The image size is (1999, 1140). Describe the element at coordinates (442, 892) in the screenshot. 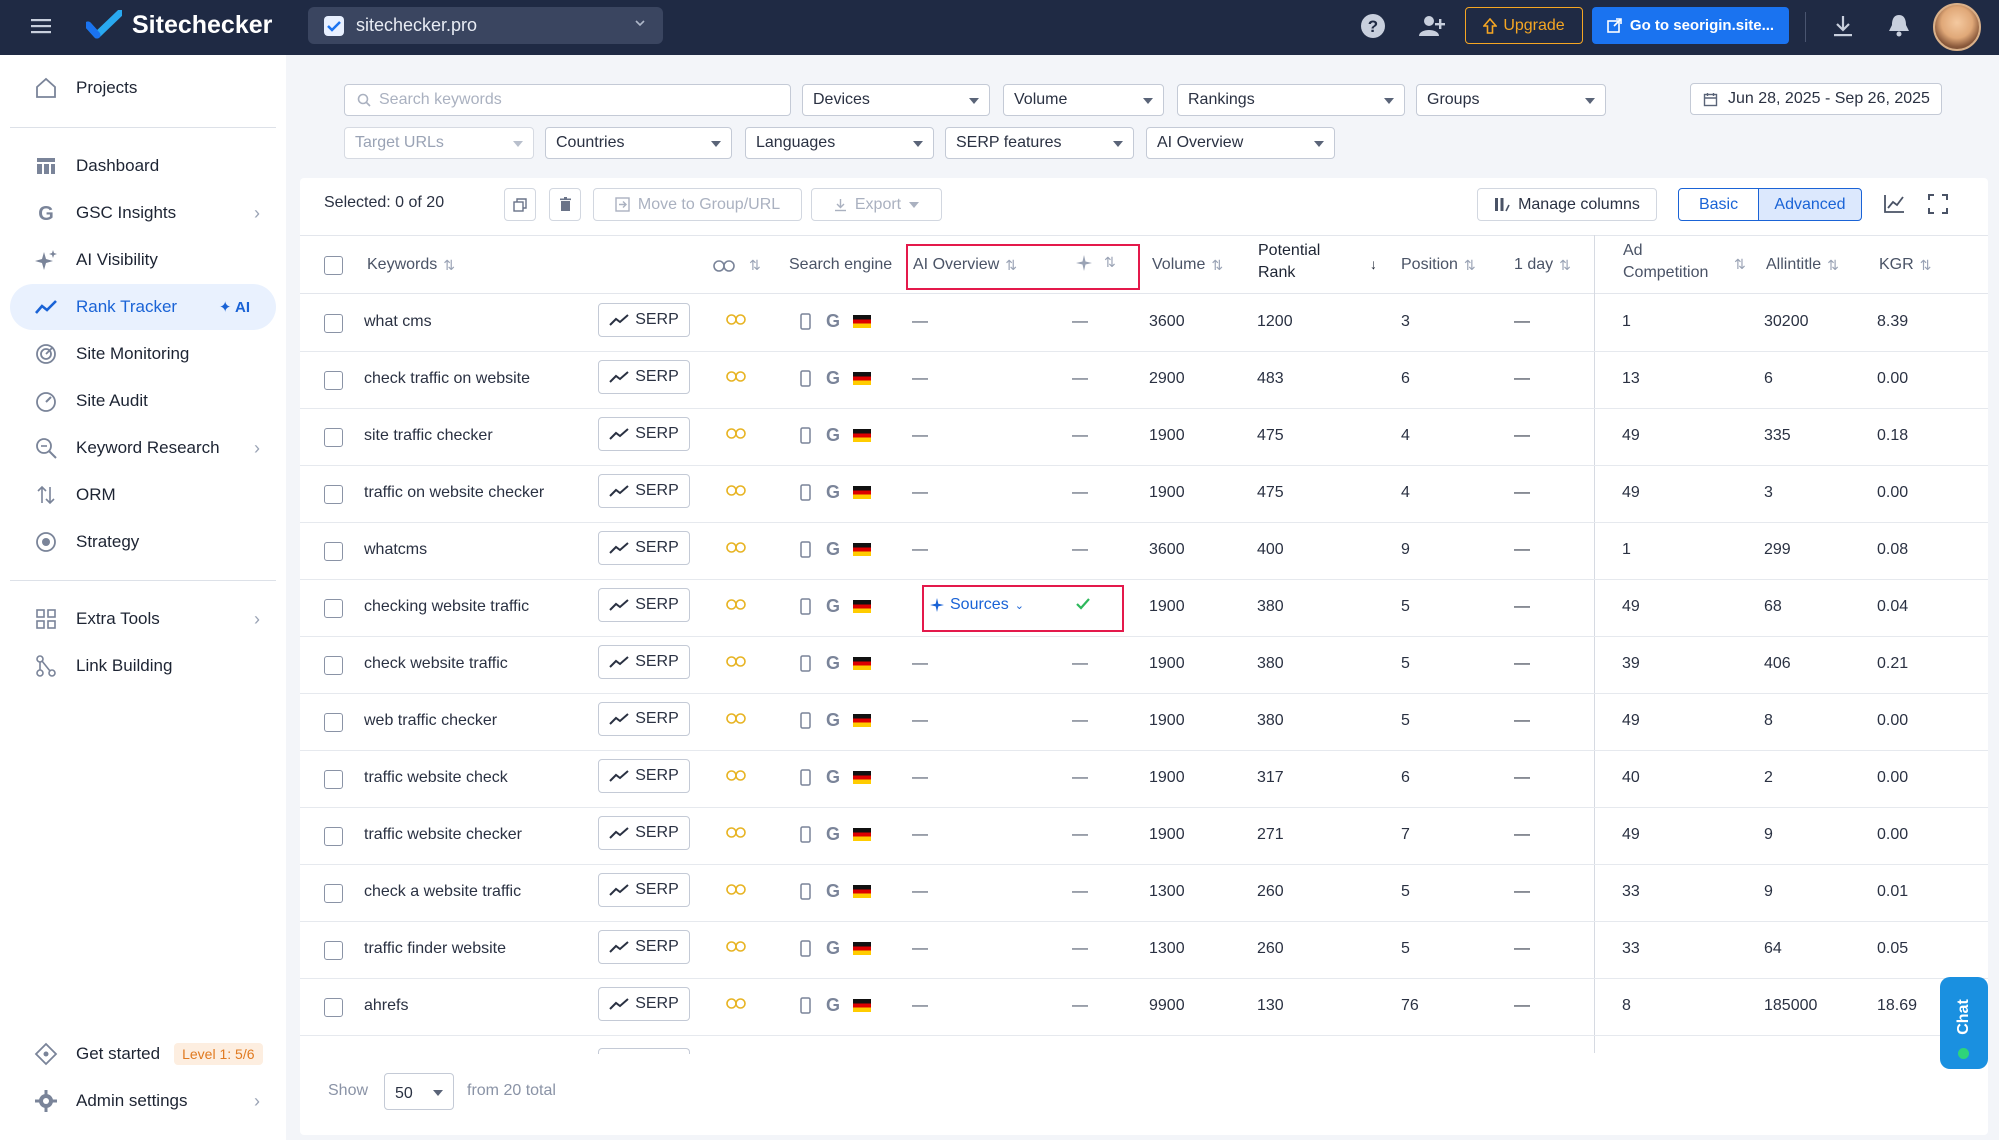

I see `keyword-cell: check a website traffic` at that location.